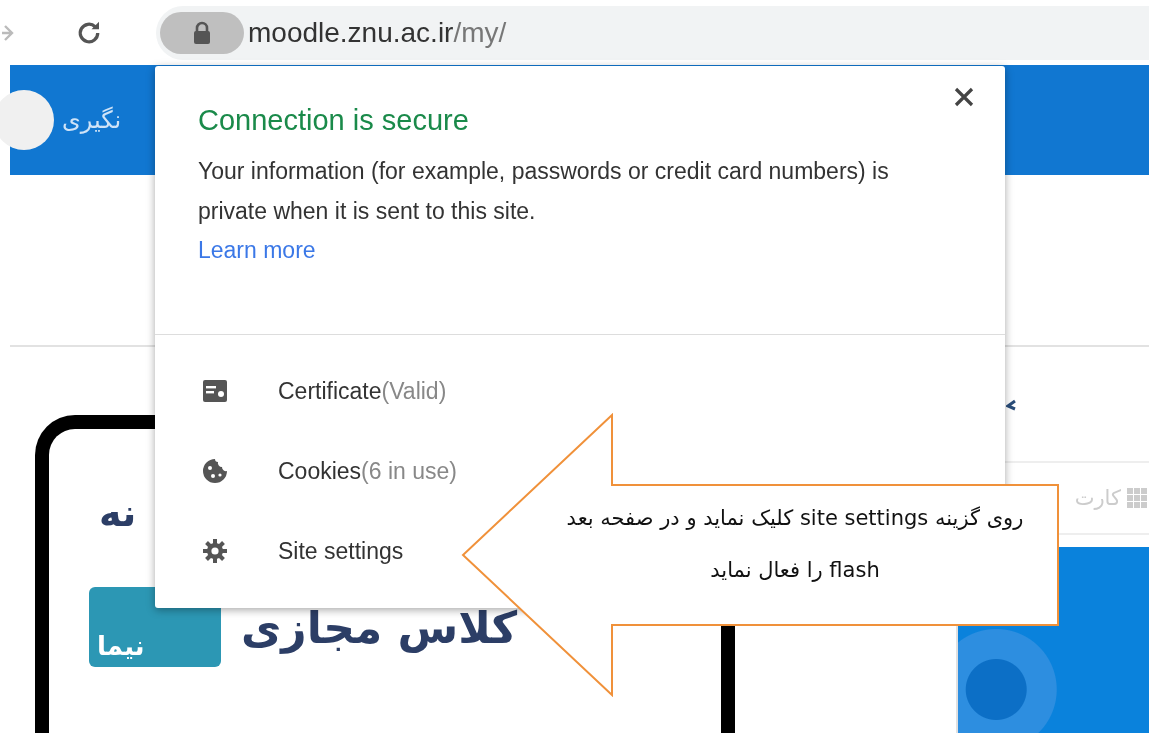  What do you see at coordinates (379, 627) in the screenshot?
I see `logo-title: کلاس مجازی` at bounding box center [379, 627].